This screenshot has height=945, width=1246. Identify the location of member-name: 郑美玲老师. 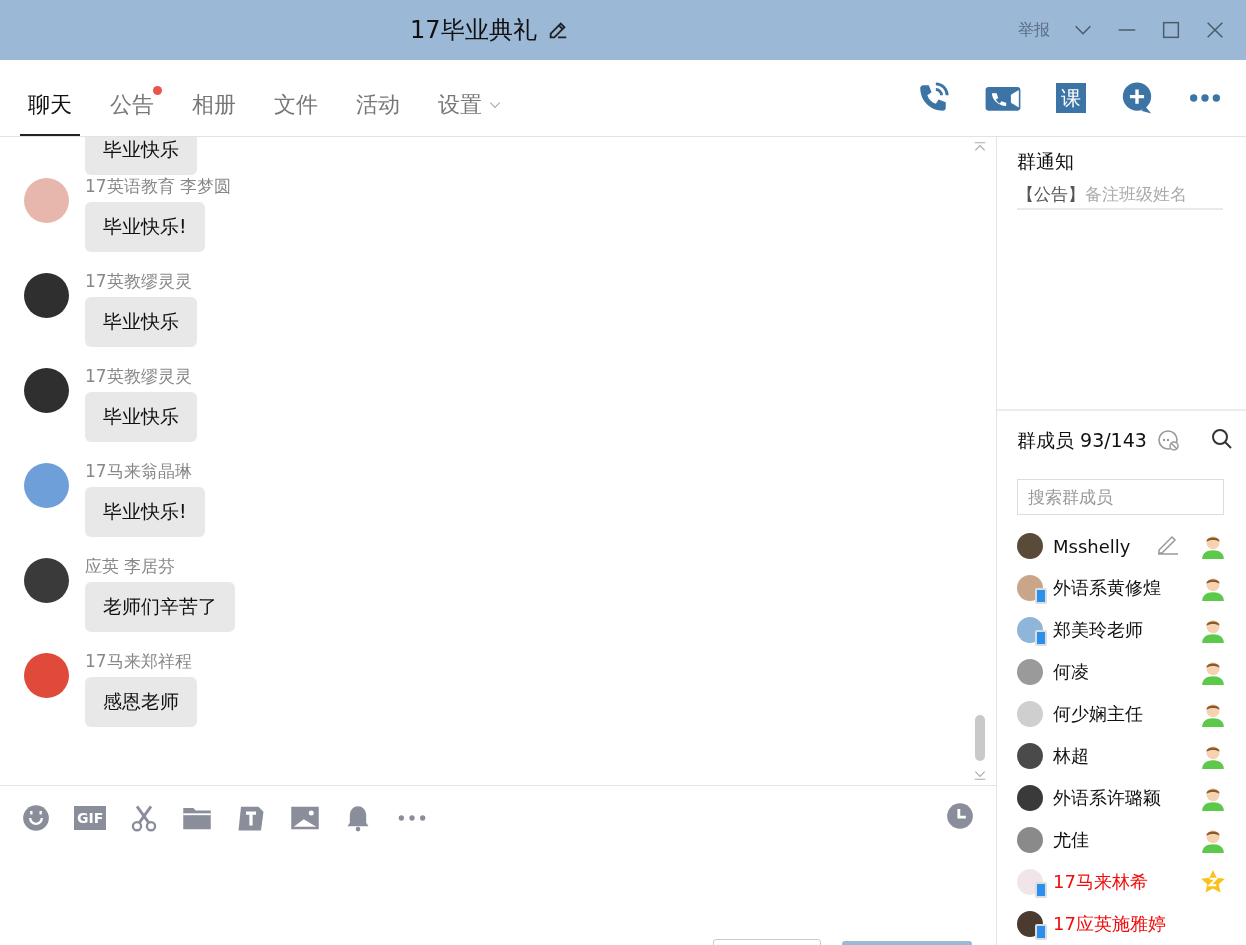
(1098, 630).